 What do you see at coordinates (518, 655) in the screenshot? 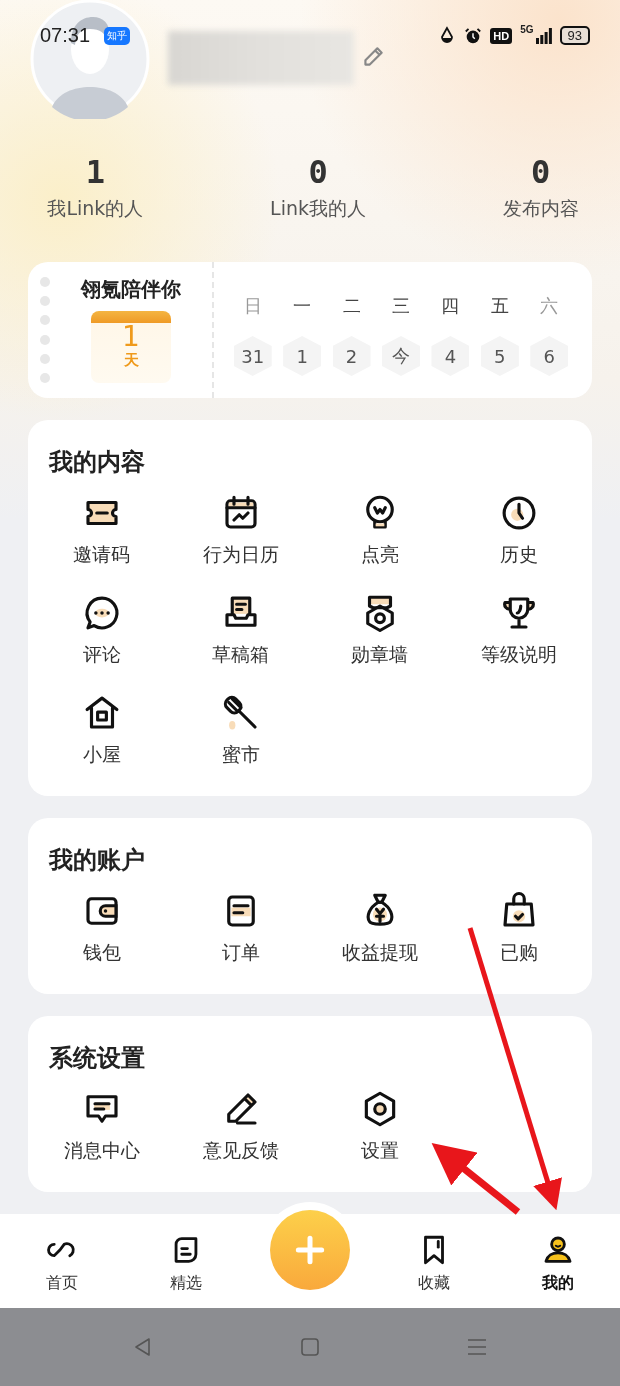
I see `menu-item-label: 等级说明` at bounding box center [518, 655].